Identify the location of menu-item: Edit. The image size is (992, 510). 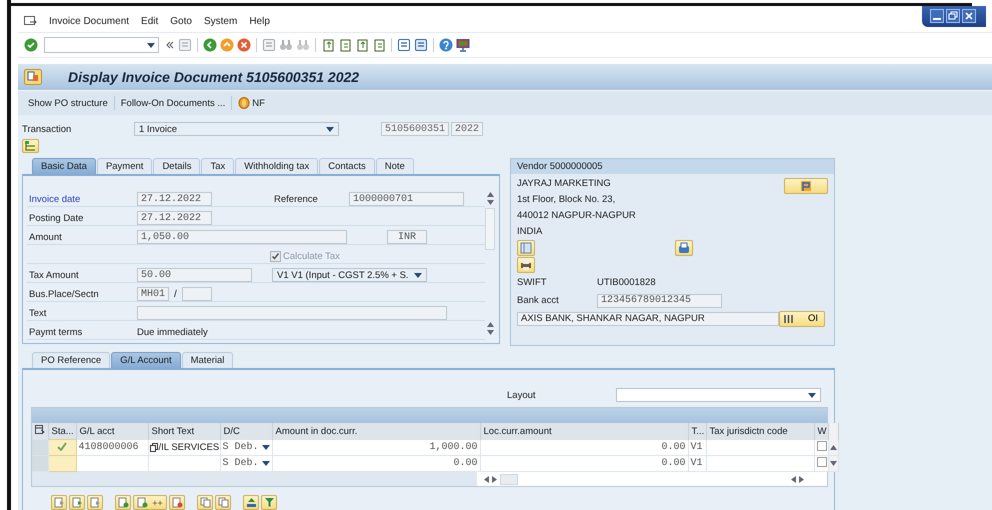
(149, 21).